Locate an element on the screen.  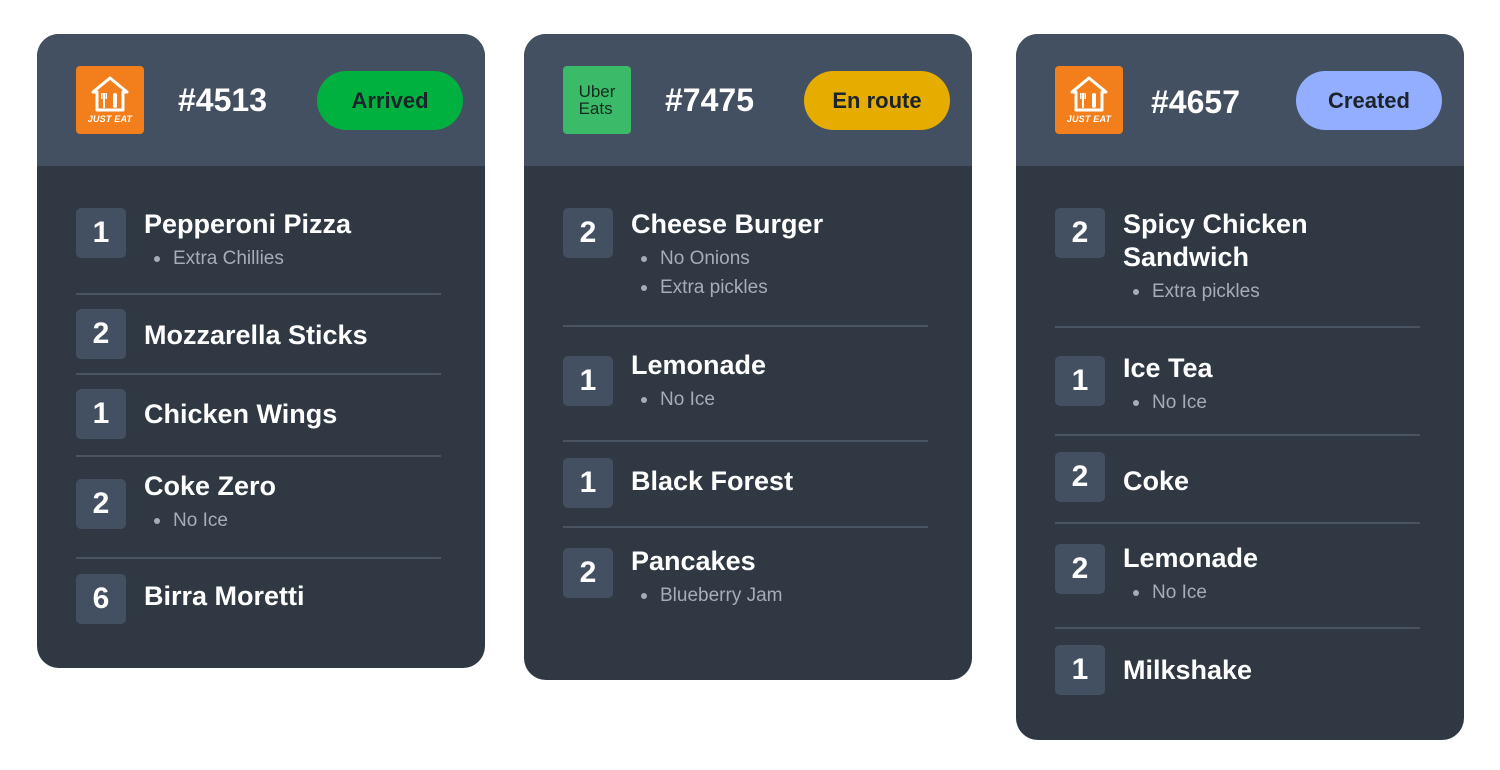
item-name: Spicy Chicken Sandwich is located at coordinates (1215, 240).